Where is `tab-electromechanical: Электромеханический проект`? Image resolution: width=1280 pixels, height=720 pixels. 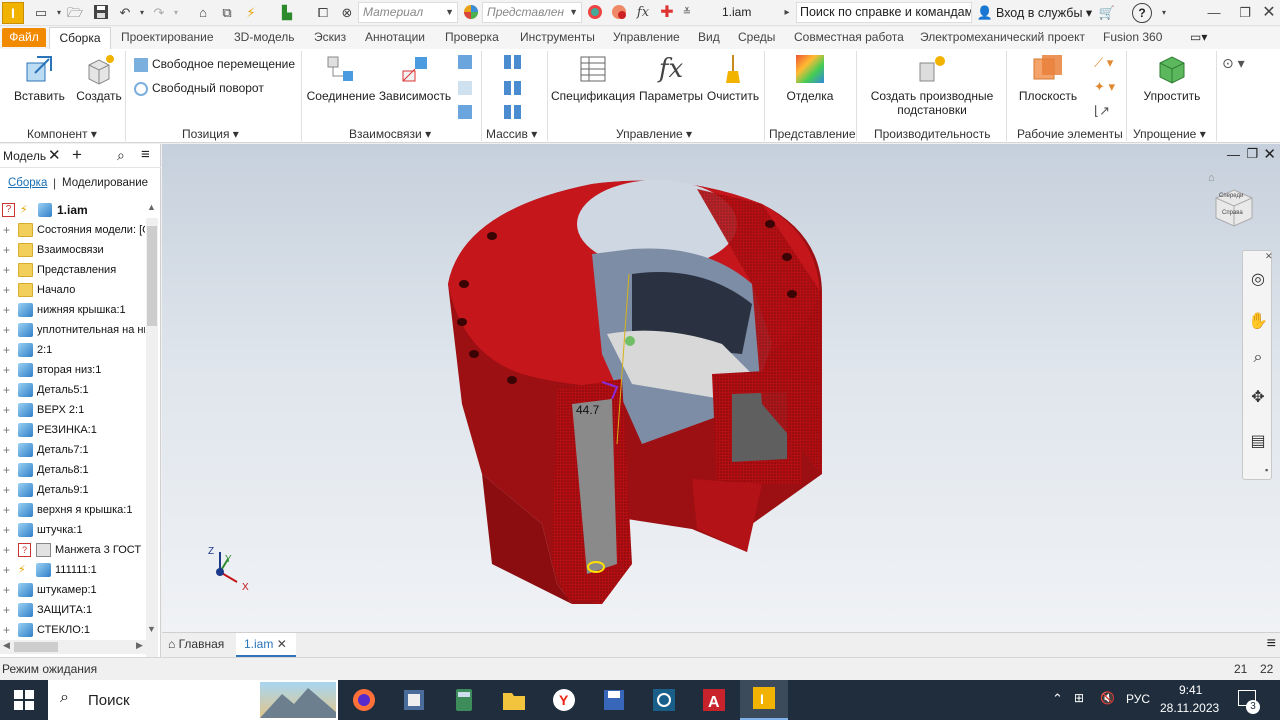 tab-electromechanical: Электромеханический проект is located at coordinates (1002, 37).